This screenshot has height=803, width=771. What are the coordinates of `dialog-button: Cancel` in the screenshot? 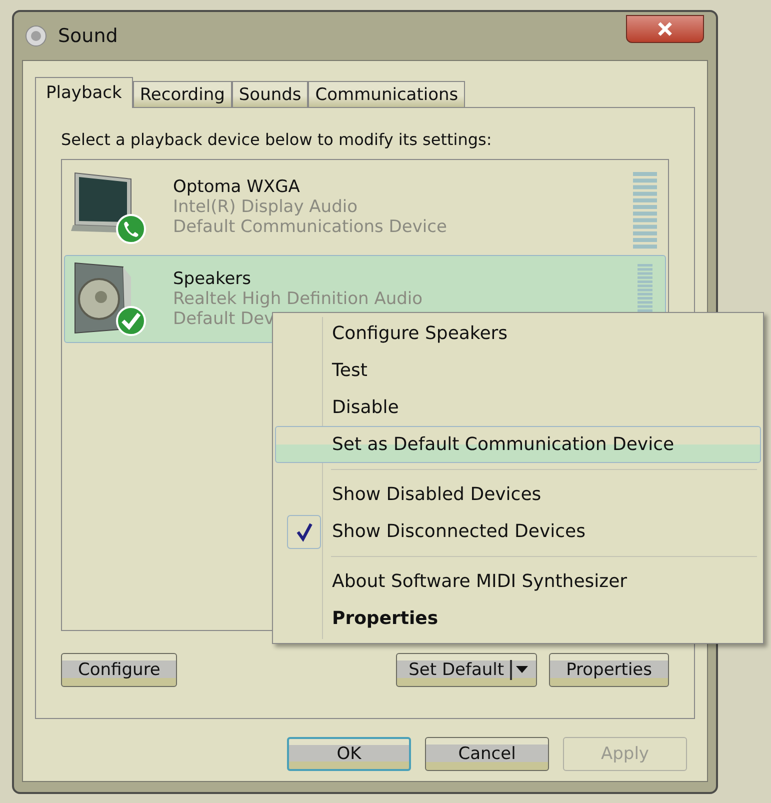 It's located at (487, 754).